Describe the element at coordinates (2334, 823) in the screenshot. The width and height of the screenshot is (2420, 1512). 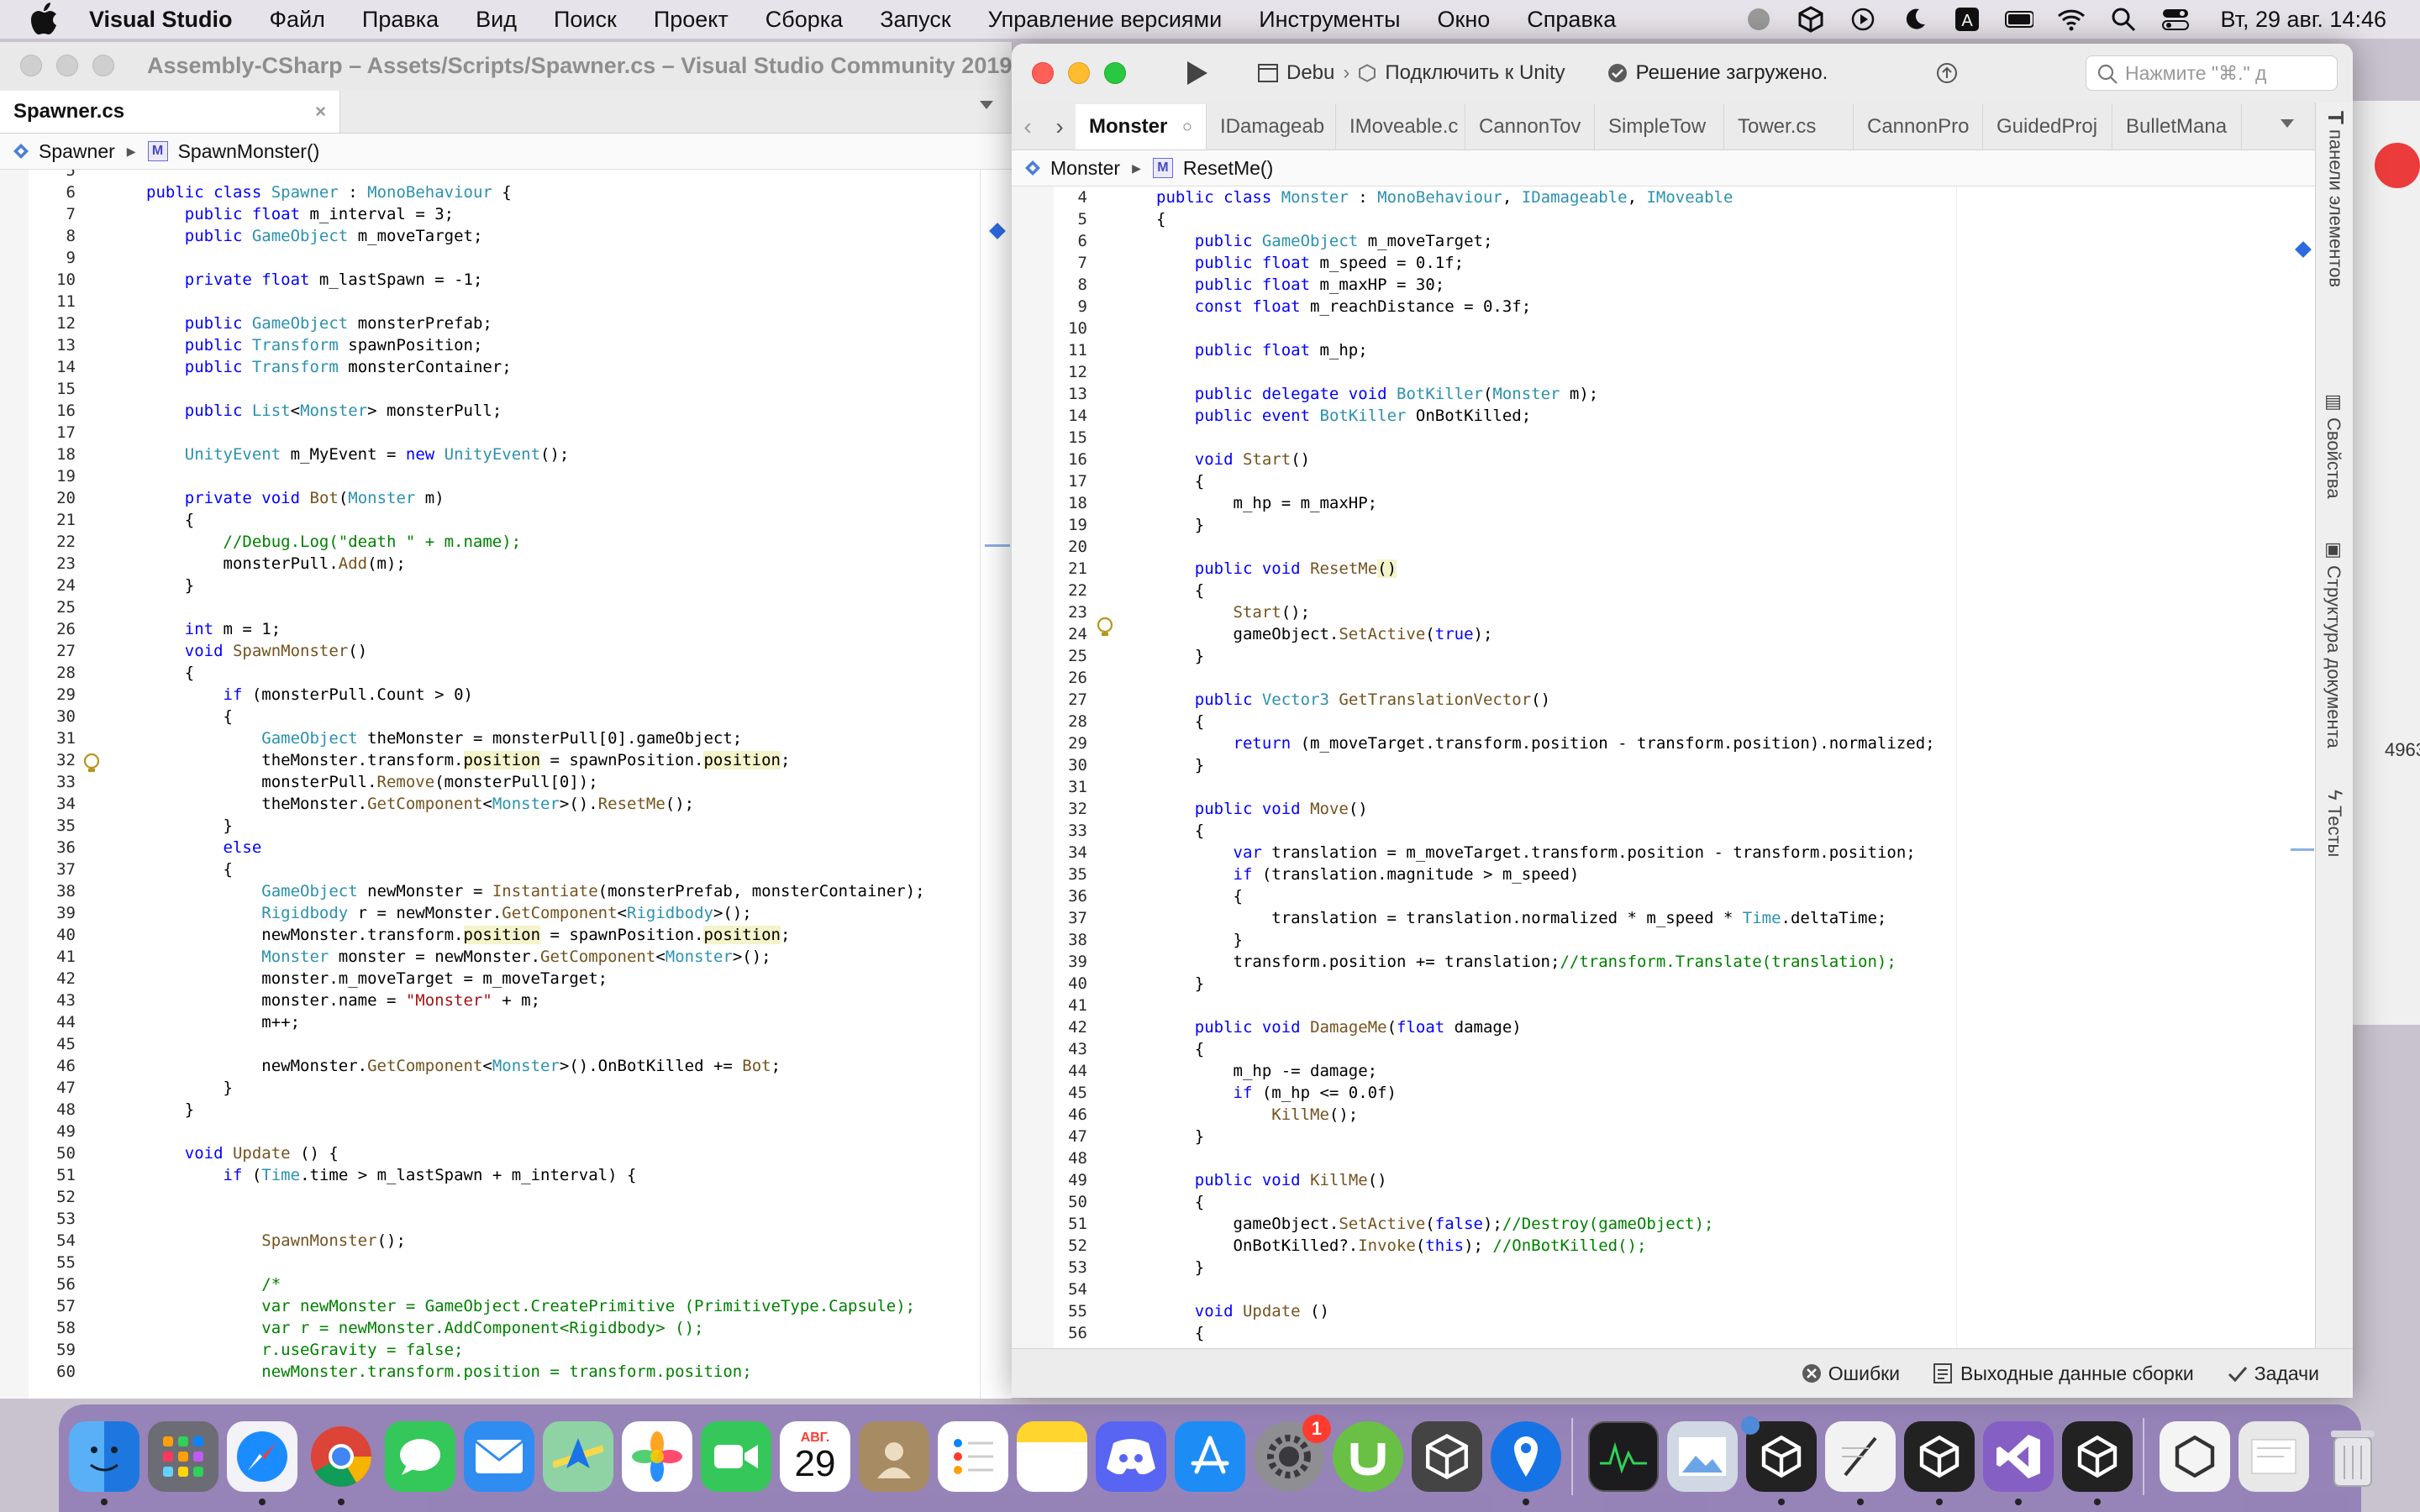
I see `tests-pad-tab: ϟ Тесты` at that location.